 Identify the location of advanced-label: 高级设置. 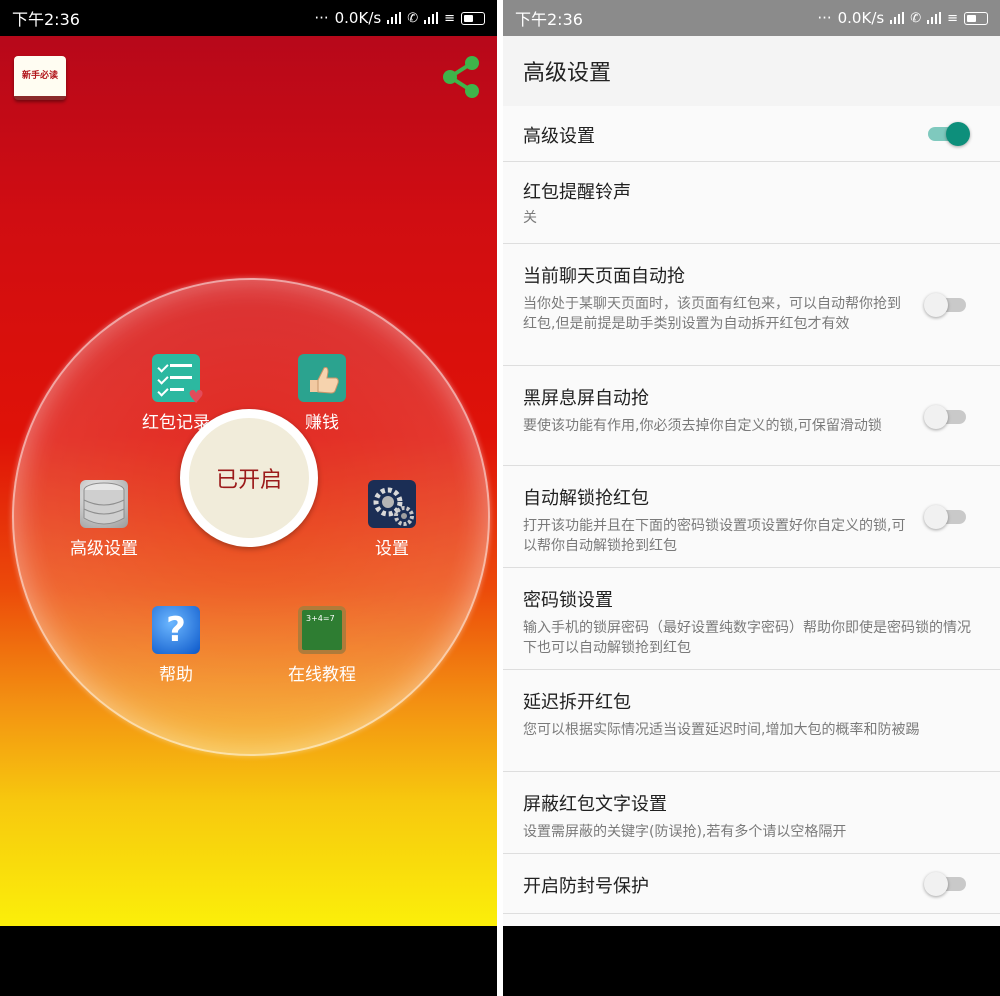
(104, 549).